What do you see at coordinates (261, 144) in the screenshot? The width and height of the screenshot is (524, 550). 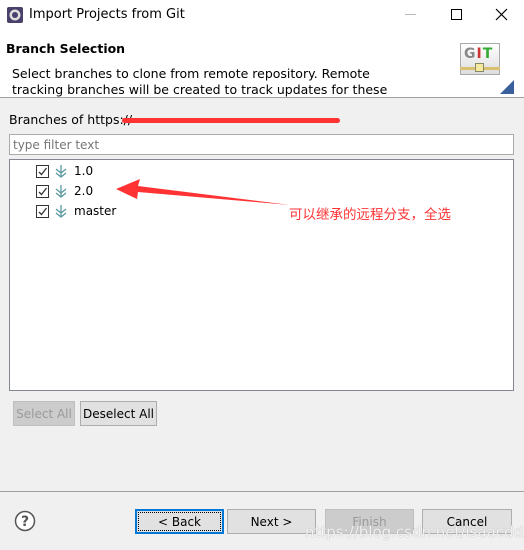 I see `filter-input` at bounding box center [261, 144].